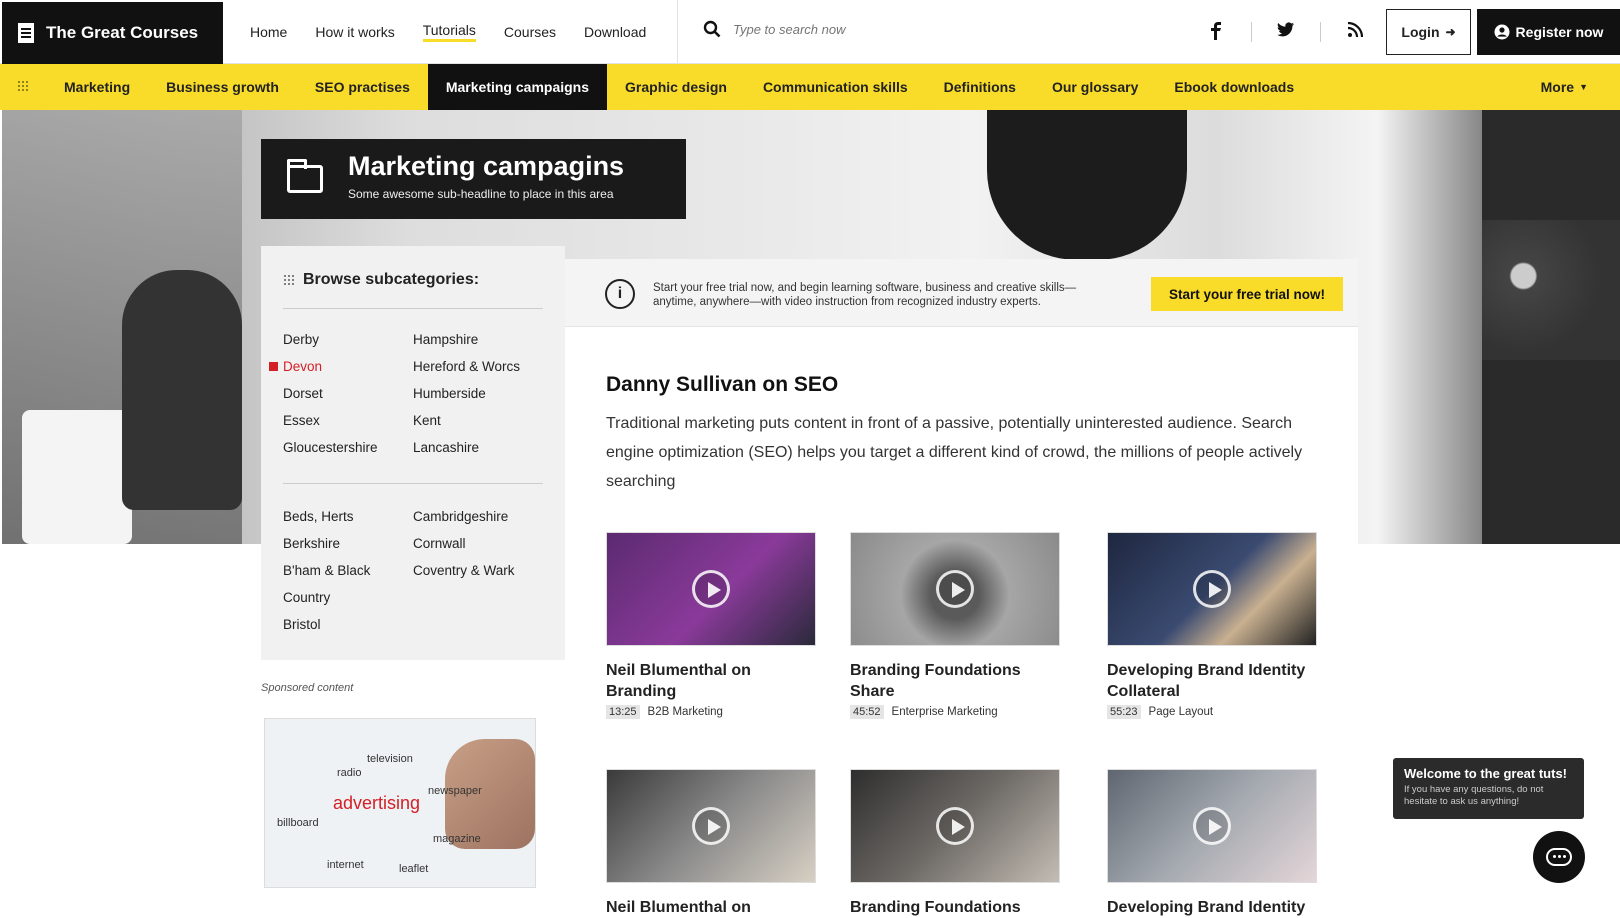 The width and height of the screenshot is (1620, 918). What do you see at coordinates (867, 712) in the screenshot?
I see `video-duration: 45:52` at bounding box center [867, 712].